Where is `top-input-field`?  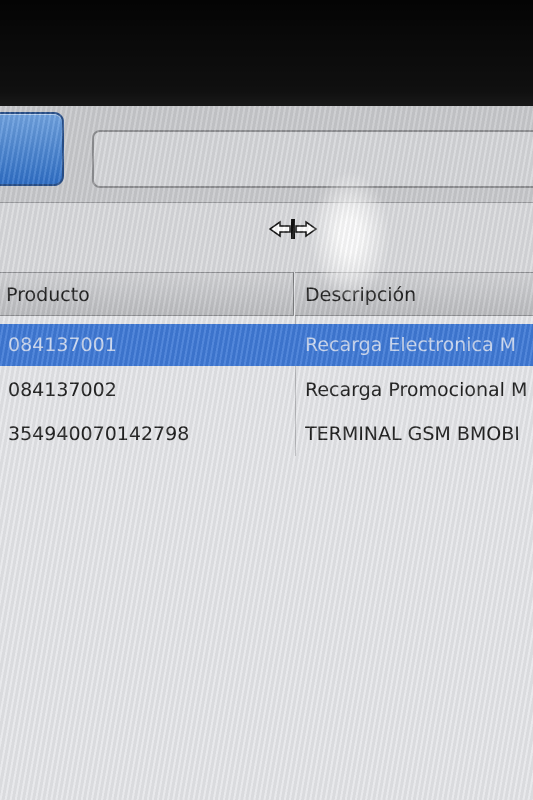 top-input-field is located at coordinates (312, 159).